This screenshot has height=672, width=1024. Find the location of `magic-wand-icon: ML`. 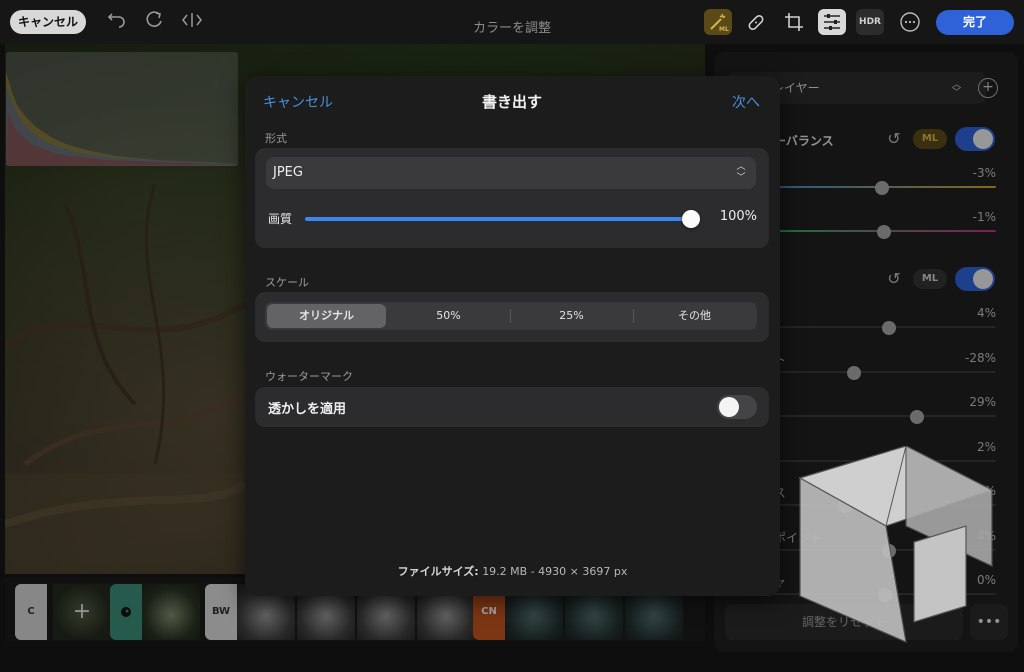

magic-wand-icon: ML is located at coordinates (718, 22).